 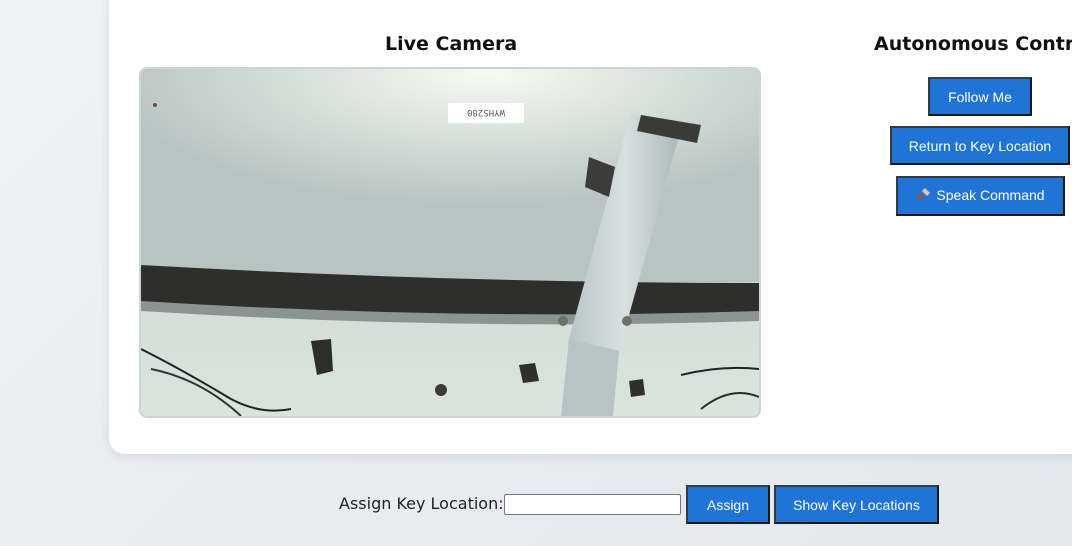 What do you see at coordinates (990, 195) in the screenshot?
I see `speak-command-label: Speak Command` at bounding box center [990, 195].